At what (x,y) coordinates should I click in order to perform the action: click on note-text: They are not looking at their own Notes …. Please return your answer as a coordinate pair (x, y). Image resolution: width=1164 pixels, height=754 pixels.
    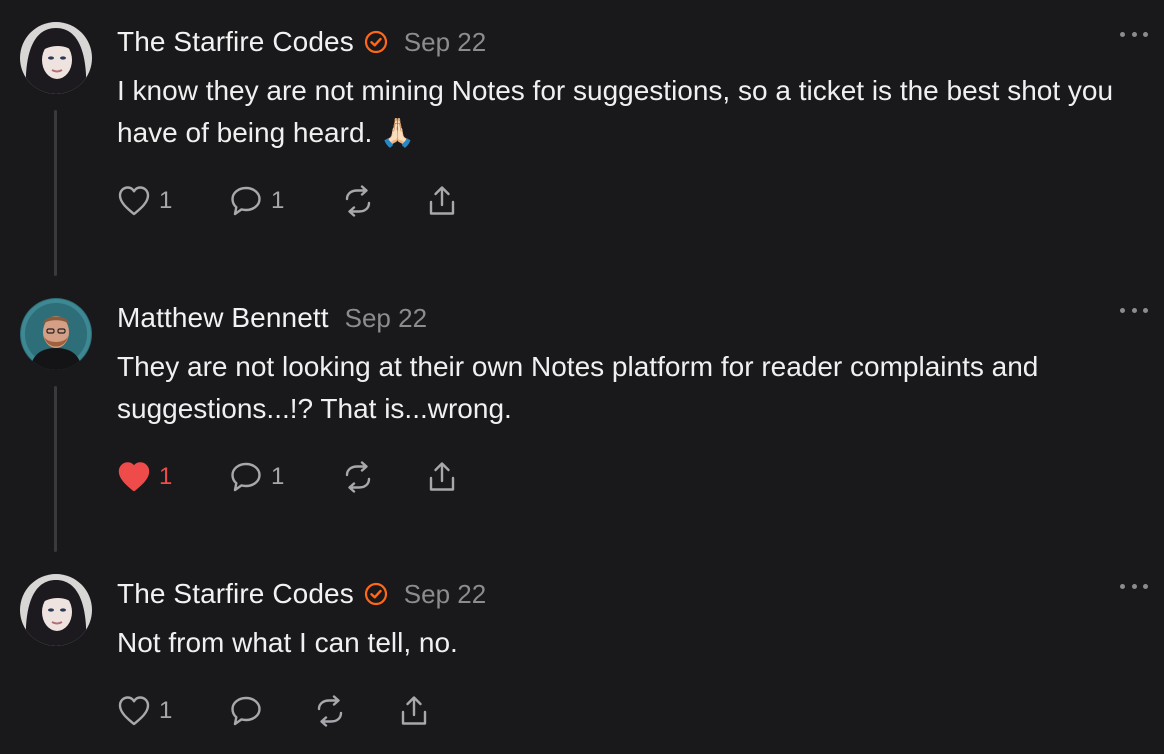
    Looking at the image, I should click on (578, 387).